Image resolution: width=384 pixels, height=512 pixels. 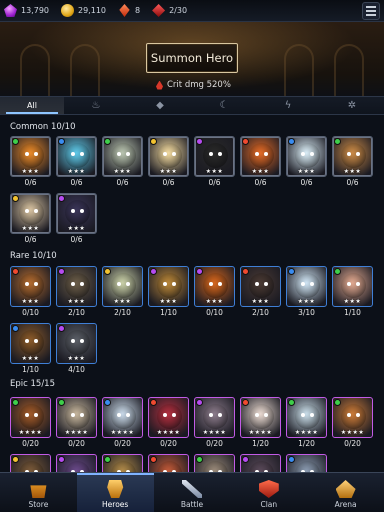 I want to click on hero-card: ★★★ 3/10, so click(x=306, y=292).